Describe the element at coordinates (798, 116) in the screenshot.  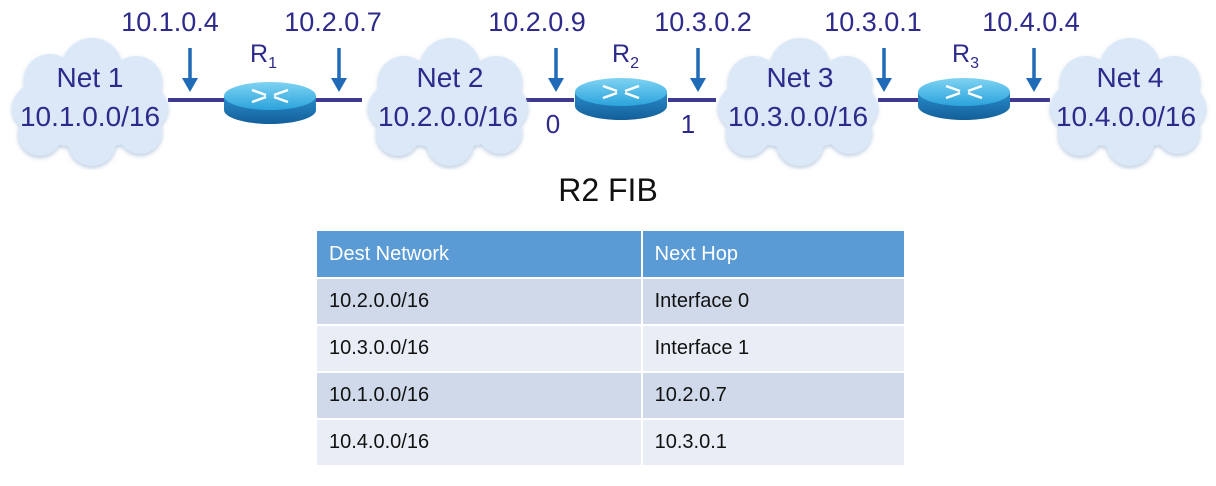
I see `net3-cidr: 10.3.0.0/16` at that location.